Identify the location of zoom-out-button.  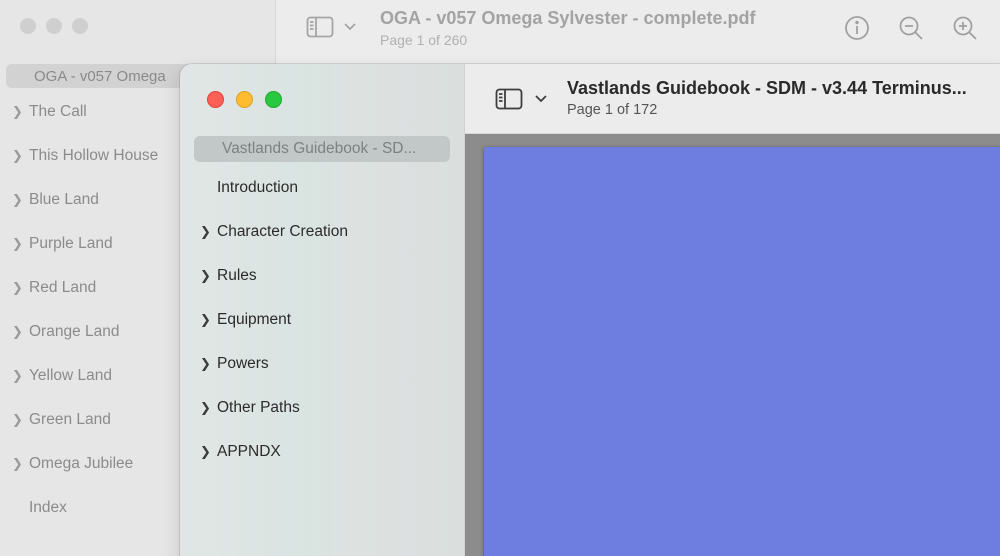
(911, 28).